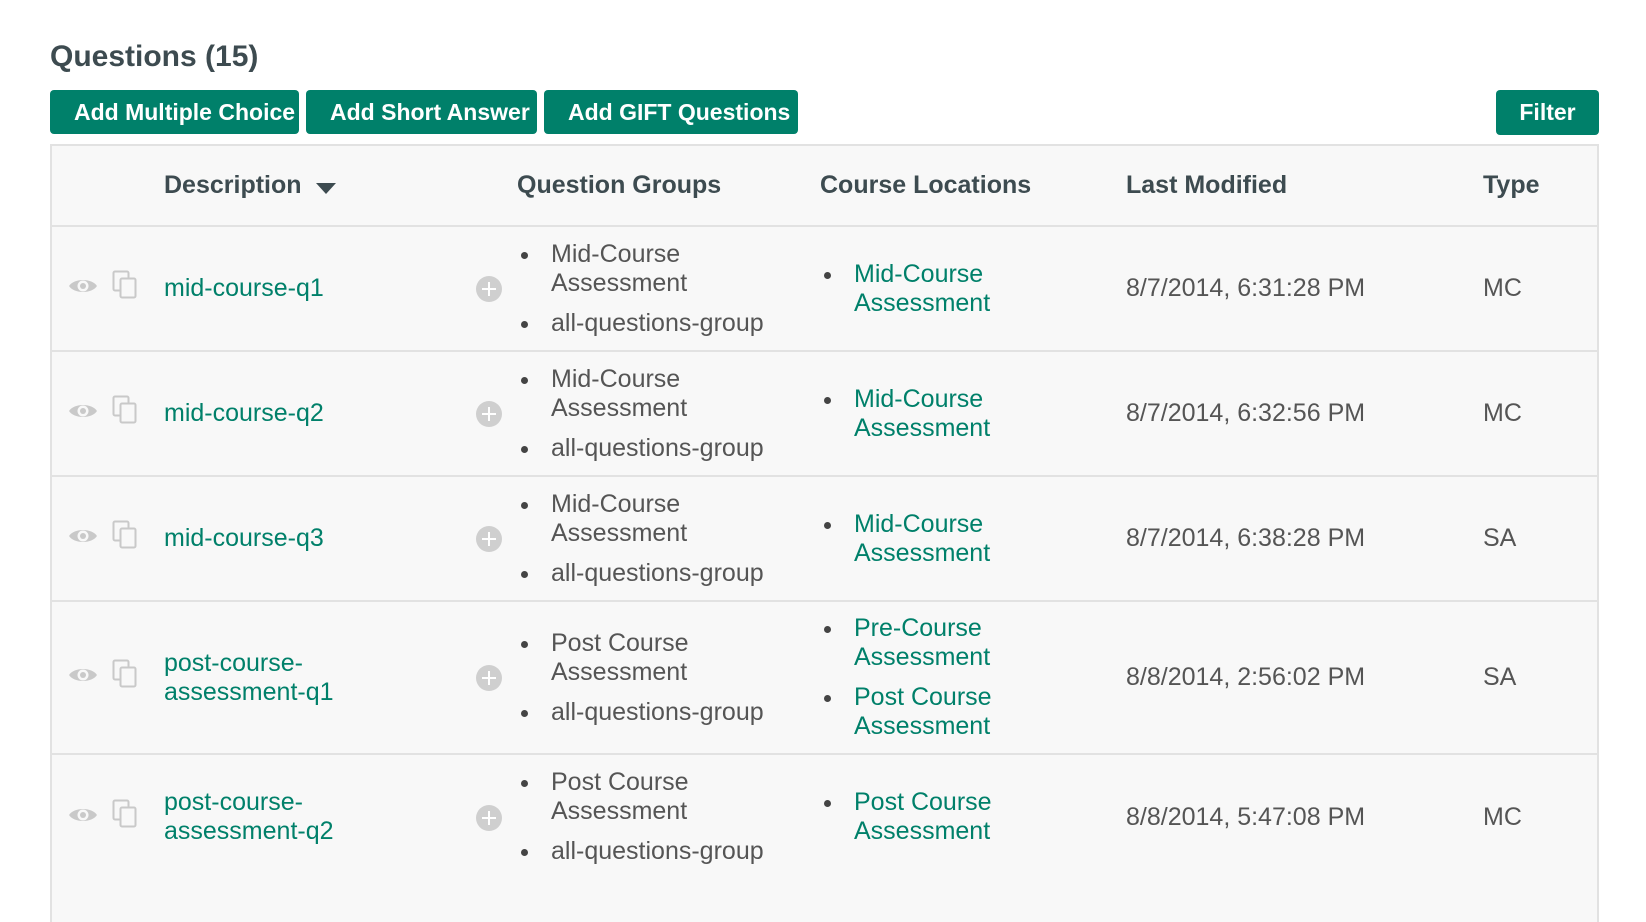 The image size is (1646, 922). I want to click on add-gift-questions-button: Add GIFT Questions, so click(671, 112).